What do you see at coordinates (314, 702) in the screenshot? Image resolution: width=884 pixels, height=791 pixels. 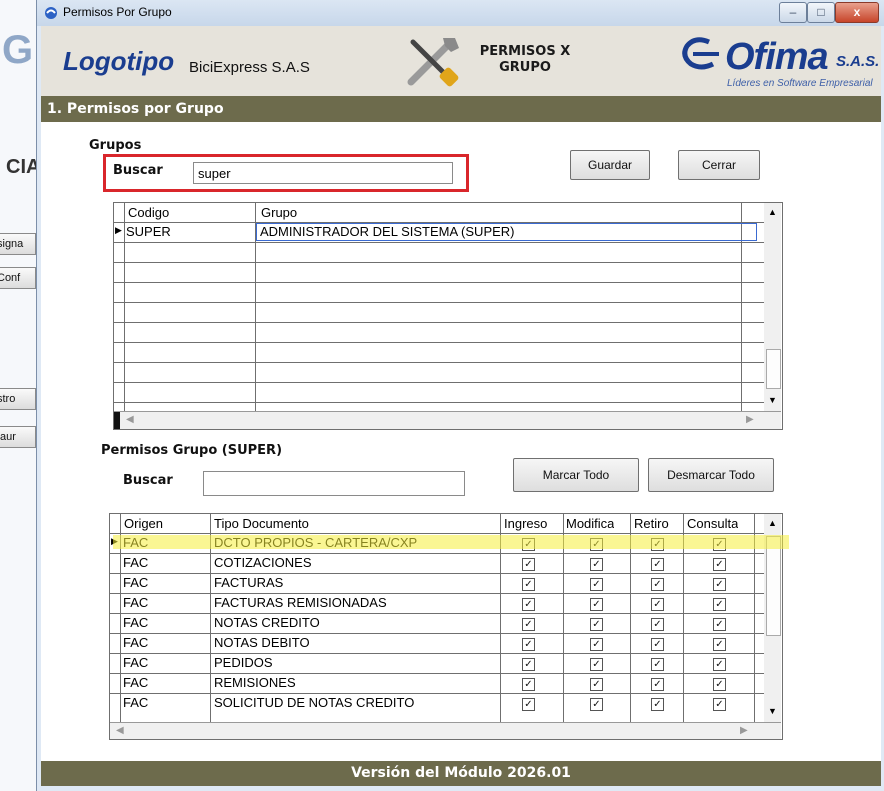 I see `tipo-documento-cell: SOLICITUD DE NOTAS CREDITO` at bounding box center [314, 702].